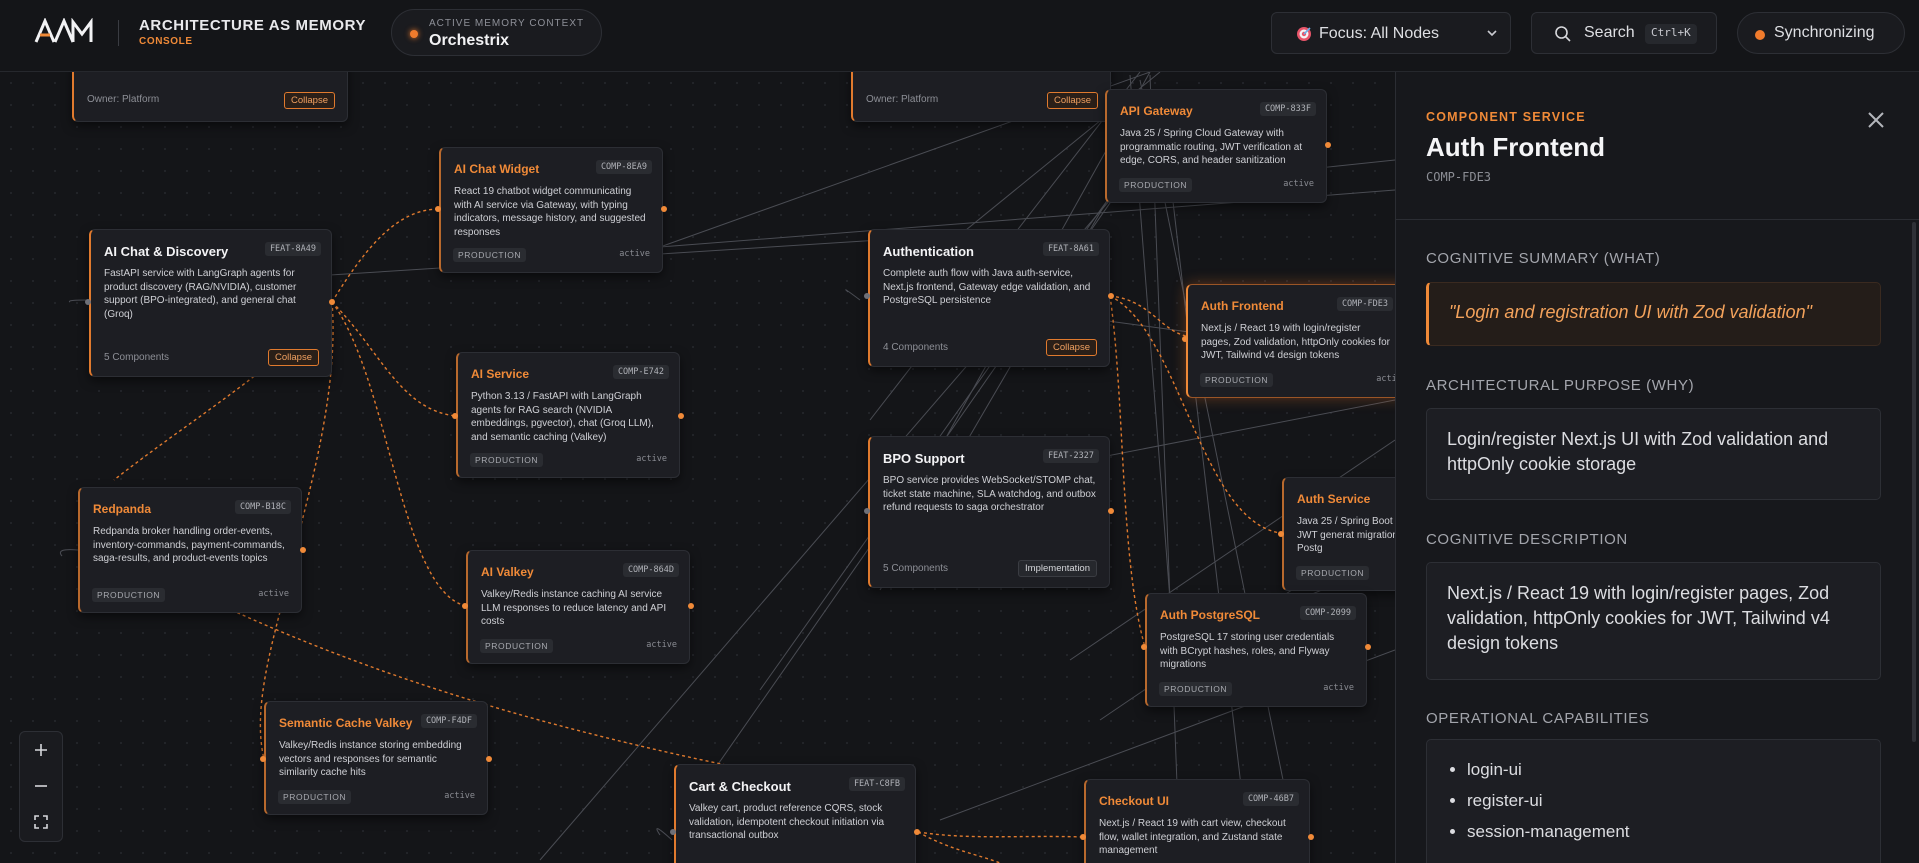 The height and width of the screenshot is (863, 1919). I want to click on feature-node-platform-left: Owner: Platform Collapse, so click(210, 97).